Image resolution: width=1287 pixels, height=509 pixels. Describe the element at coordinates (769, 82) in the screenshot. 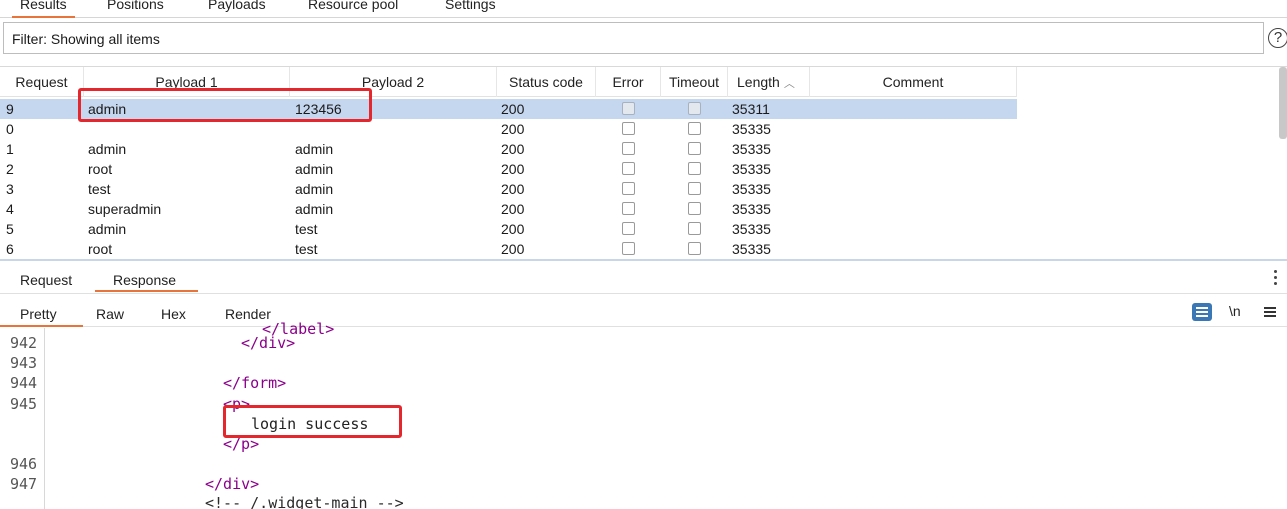

I see `column-header-length: Length ︿` at that location.